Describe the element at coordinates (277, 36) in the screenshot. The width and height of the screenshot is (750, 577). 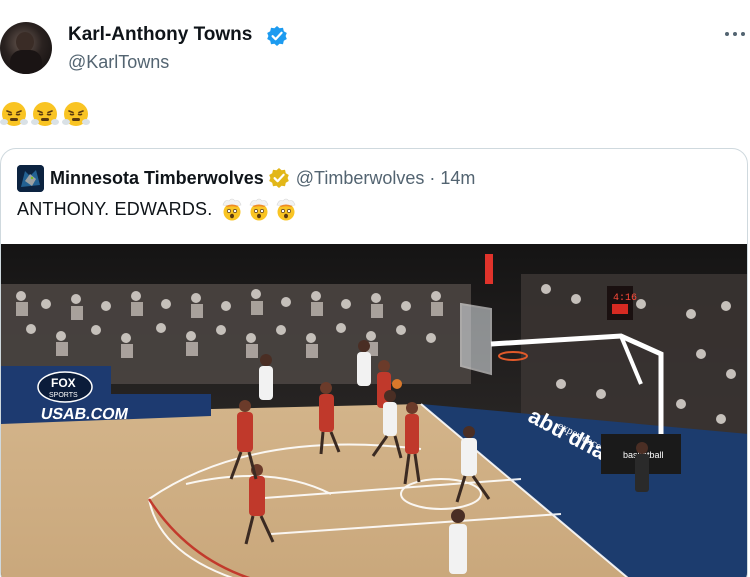
I see `verified-badge-icon` at that location.